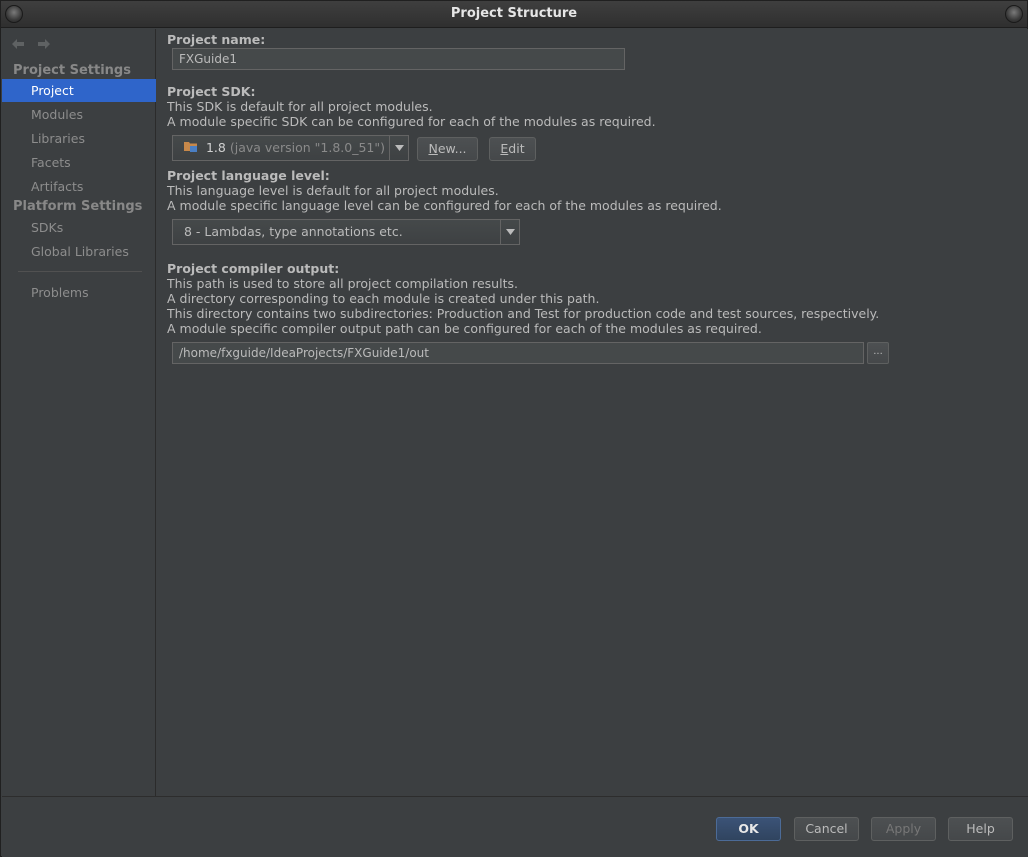  I want to click on project-name-input: FXGuide1, so click(398, 59).